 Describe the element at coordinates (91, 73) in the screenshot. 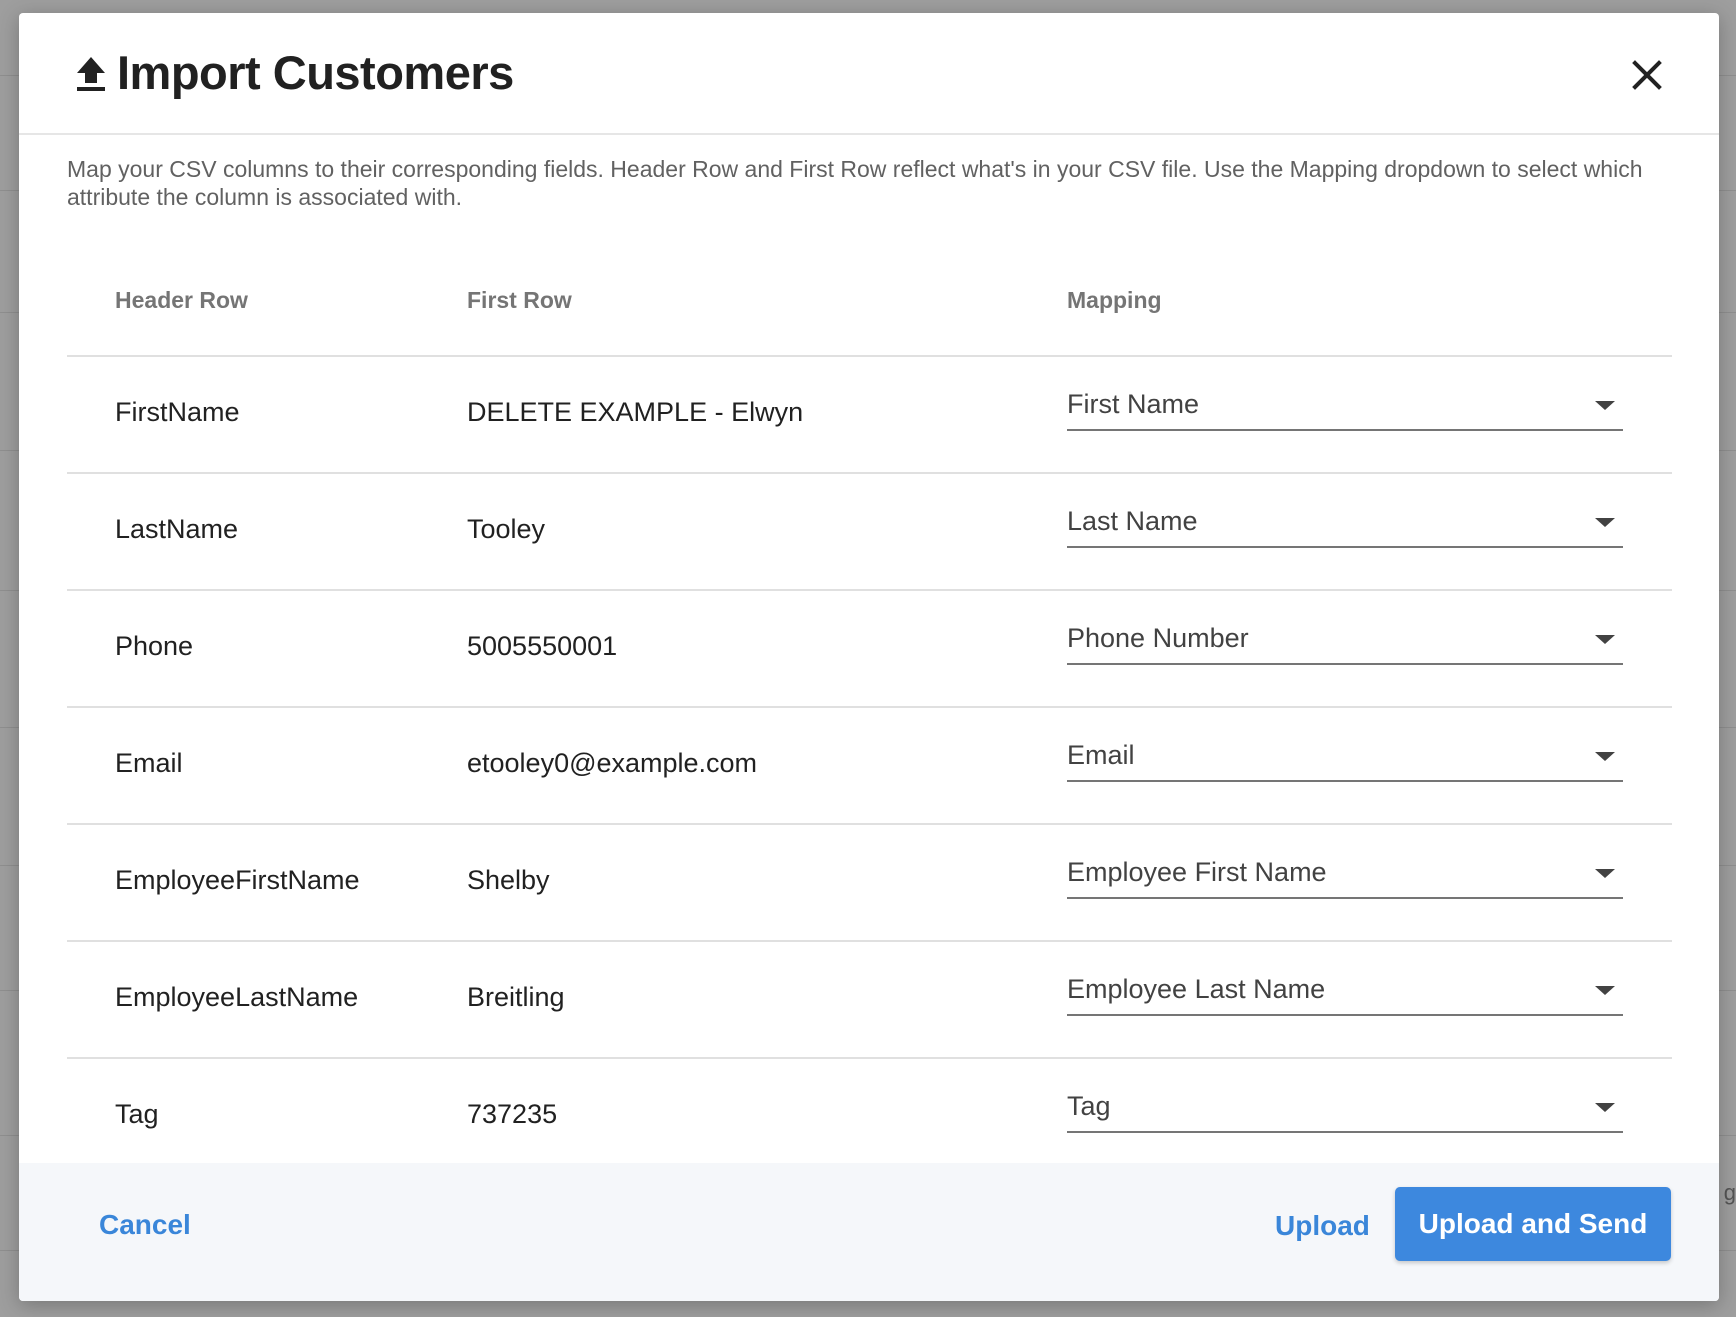

I see `upload-icon` at that location.